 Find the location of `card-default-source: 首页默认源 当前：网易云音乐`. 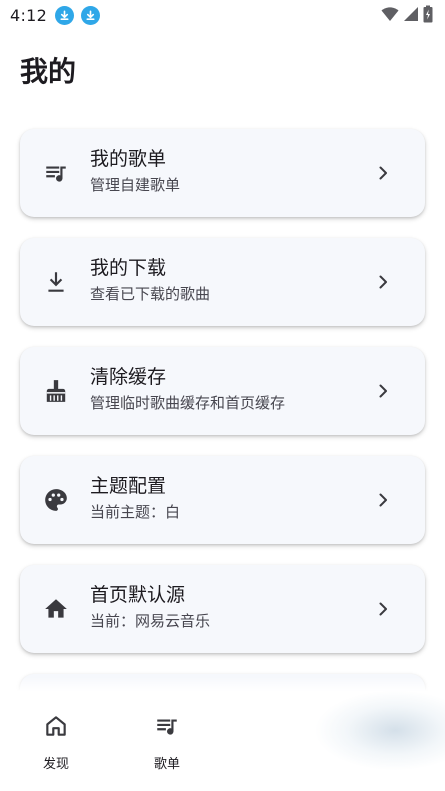

card-default-source: 首页默认源 当前：网易云音乐 is located at coordinates (222, 609).